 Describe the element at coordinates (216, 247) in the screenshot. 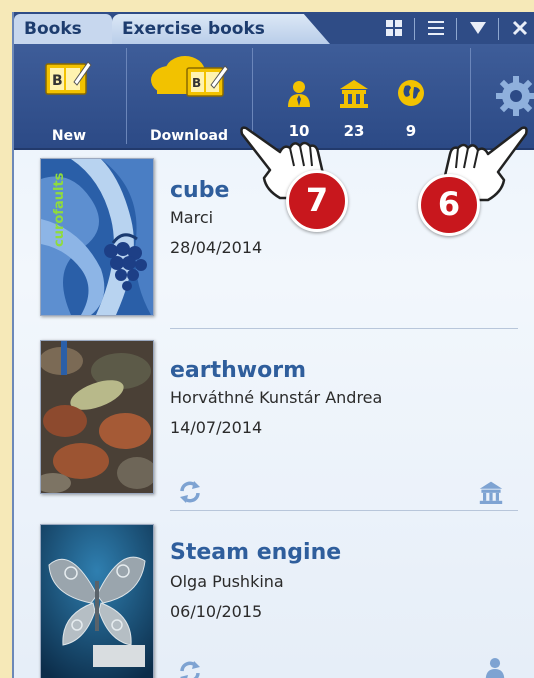

I see `book-date: 28/04/2014` at that location.